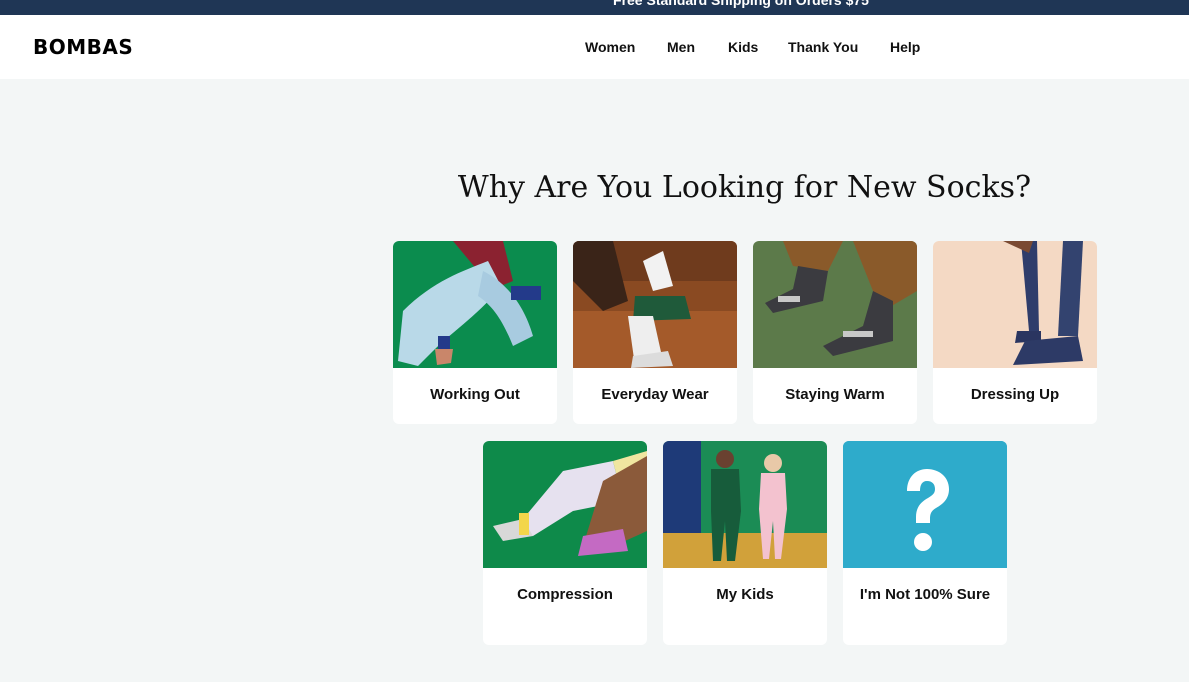 The image size is (1189, 682). I want to click on card-not-sure: I'm Not 100% Sure, so click(925, 543).